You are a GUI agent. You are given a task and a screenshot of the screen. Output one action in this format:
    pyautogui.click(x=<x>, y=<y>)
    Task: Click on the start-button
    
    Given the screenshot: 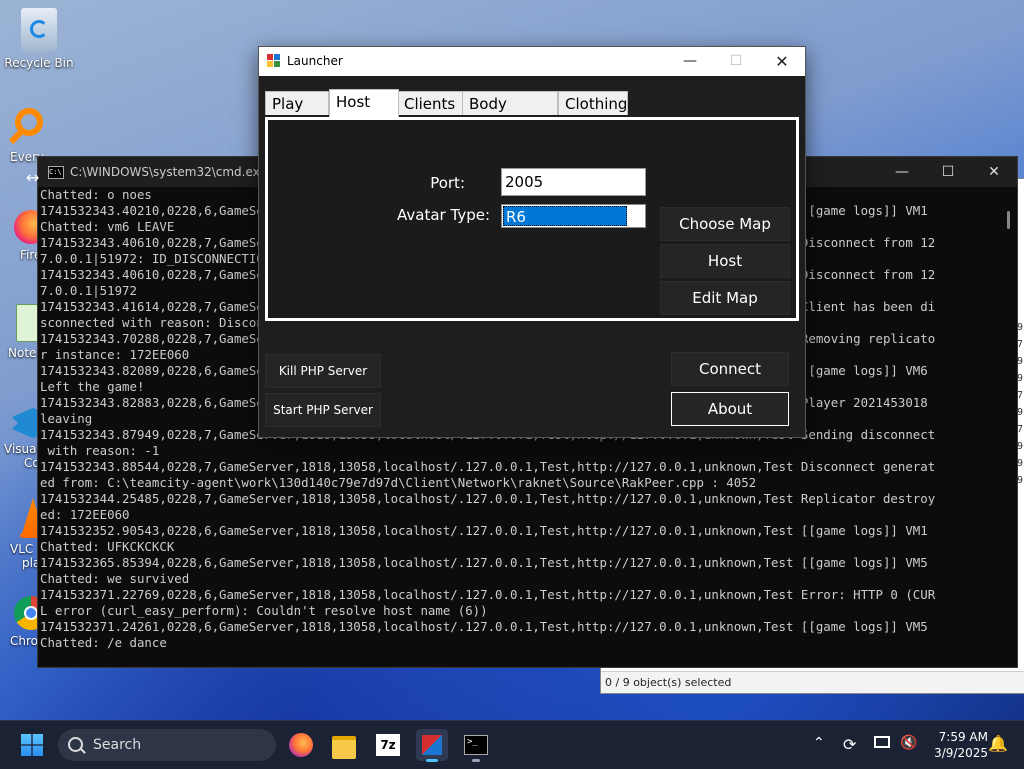 What is the action you would take?
    pyautogui.click(x=32, y=745)
    